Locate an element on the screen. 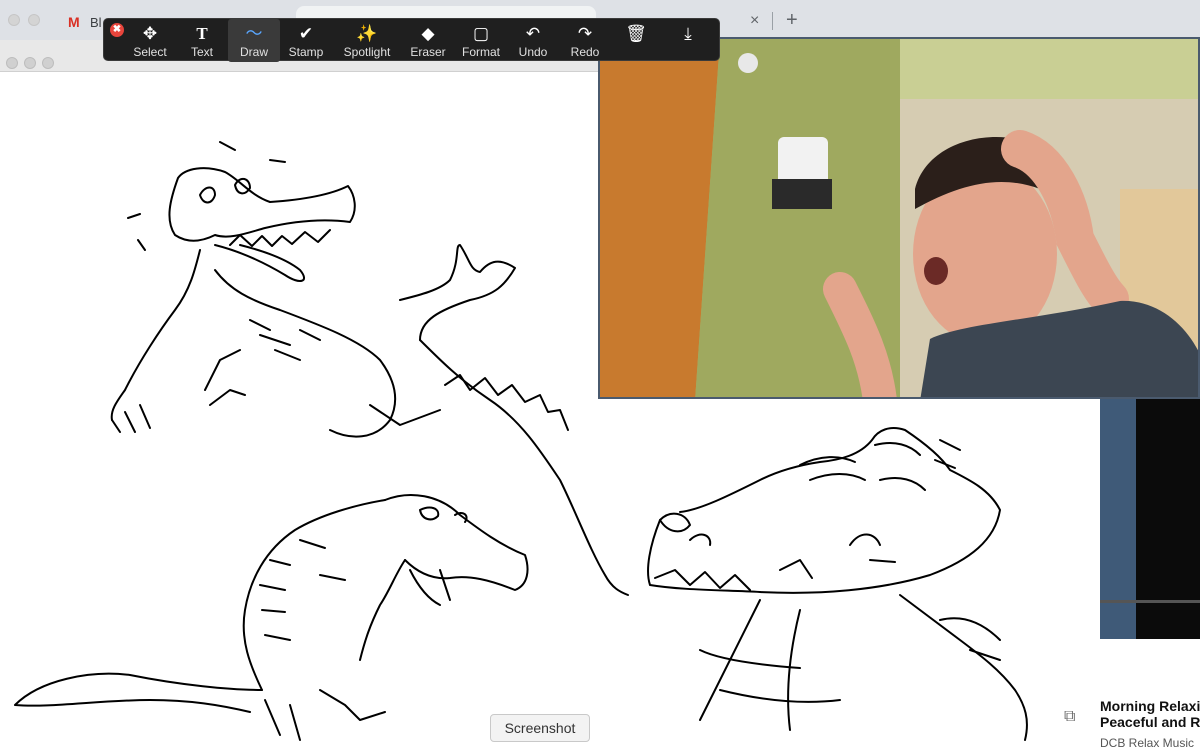 The image size is (1200, 750). tool-redo: ↷ Redo is located at coordinates (585, 40).